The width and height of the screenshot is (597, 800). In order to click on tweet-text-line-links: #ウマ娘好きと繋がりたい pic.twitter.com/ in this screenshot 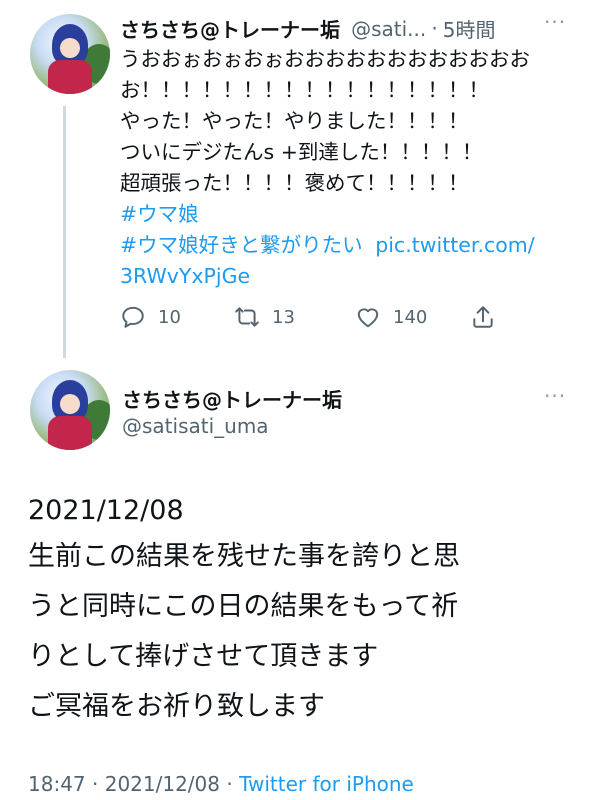, I will do `click(327, 245)`.